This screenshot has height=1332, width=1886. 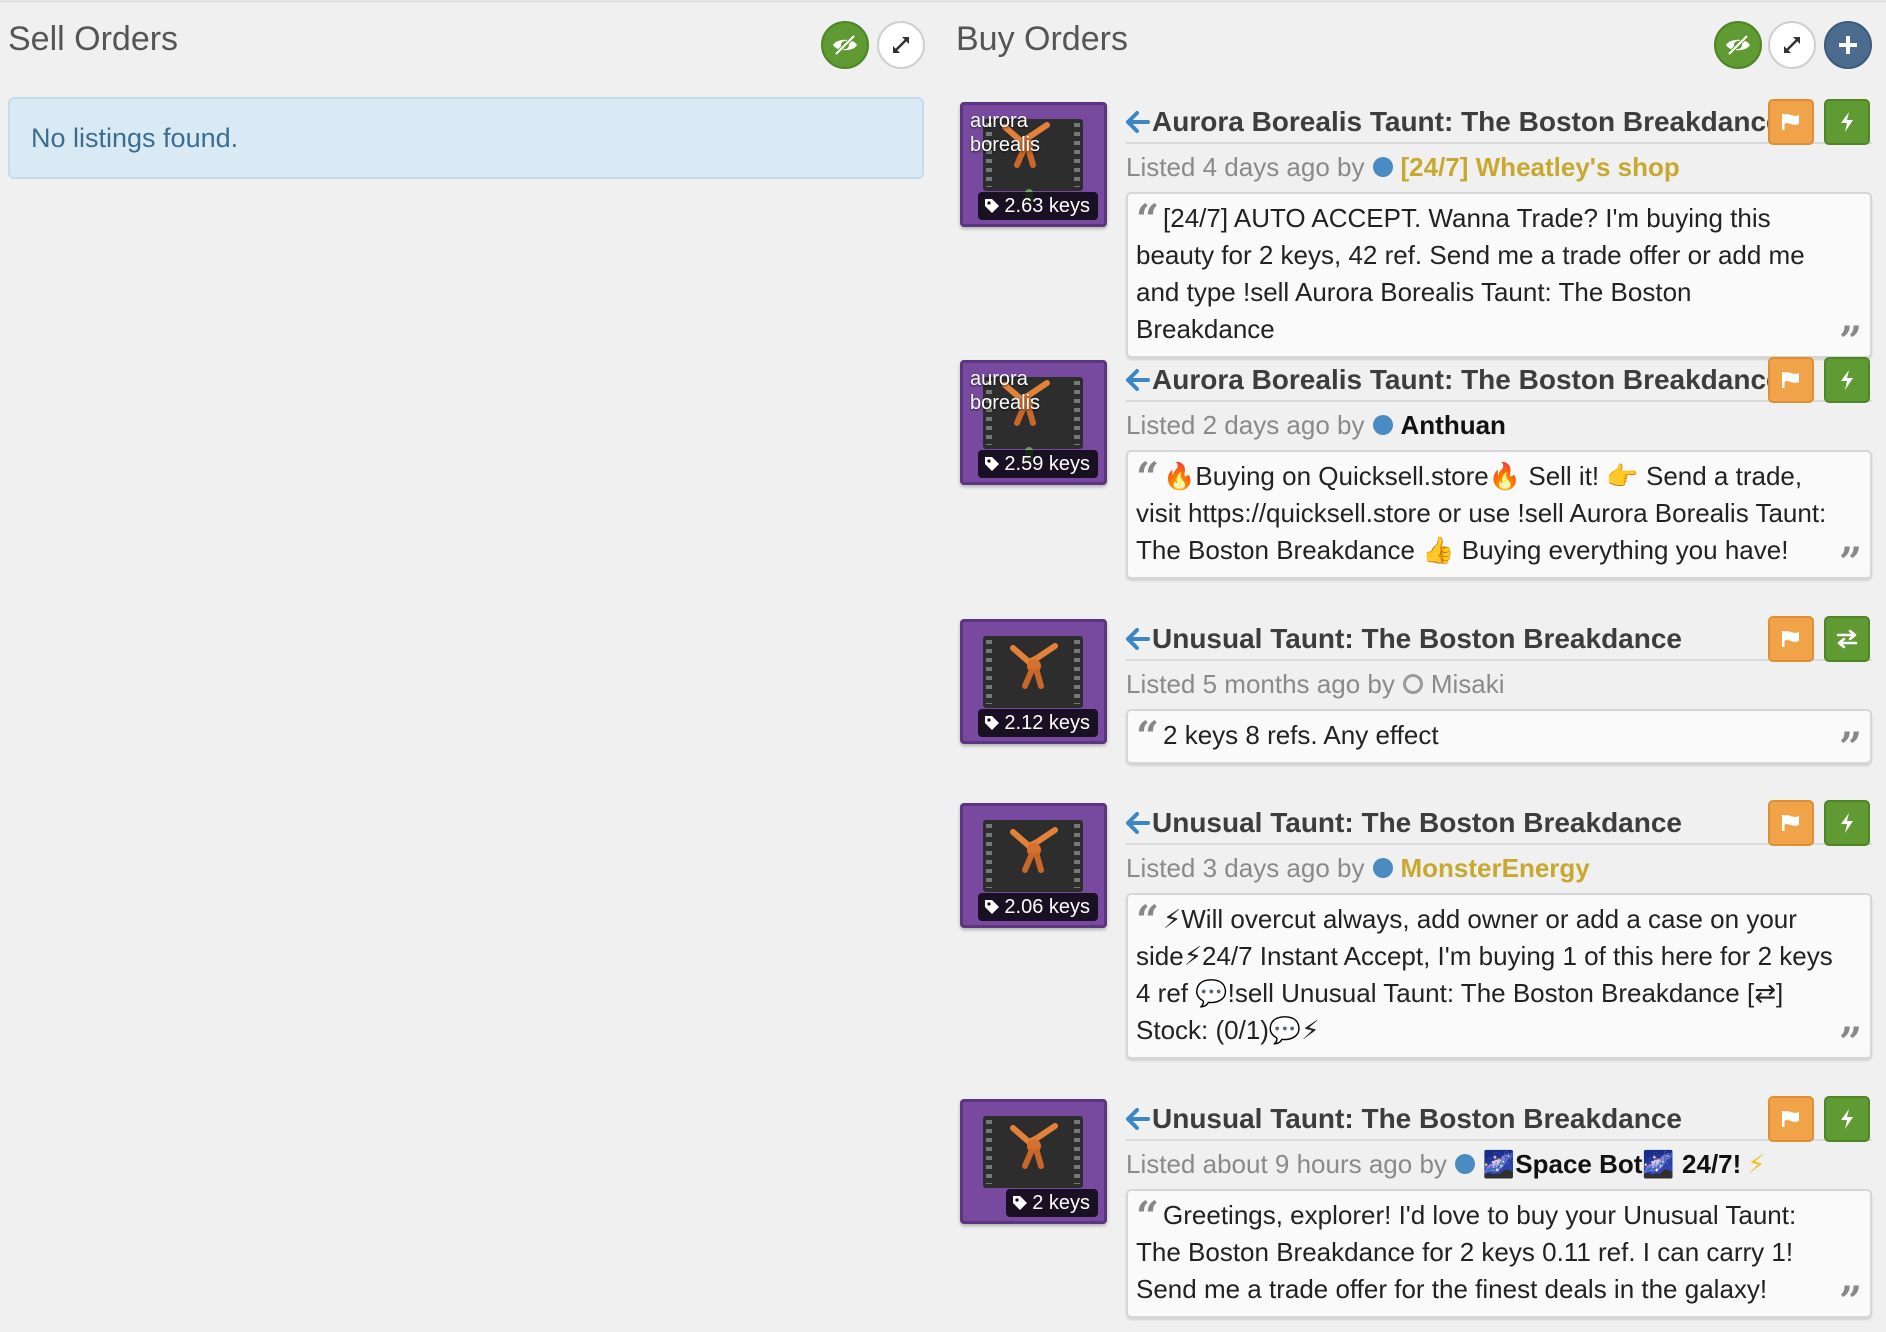 I want to click on price-tag: 2.63 keys, so click(x=1038, y=206).